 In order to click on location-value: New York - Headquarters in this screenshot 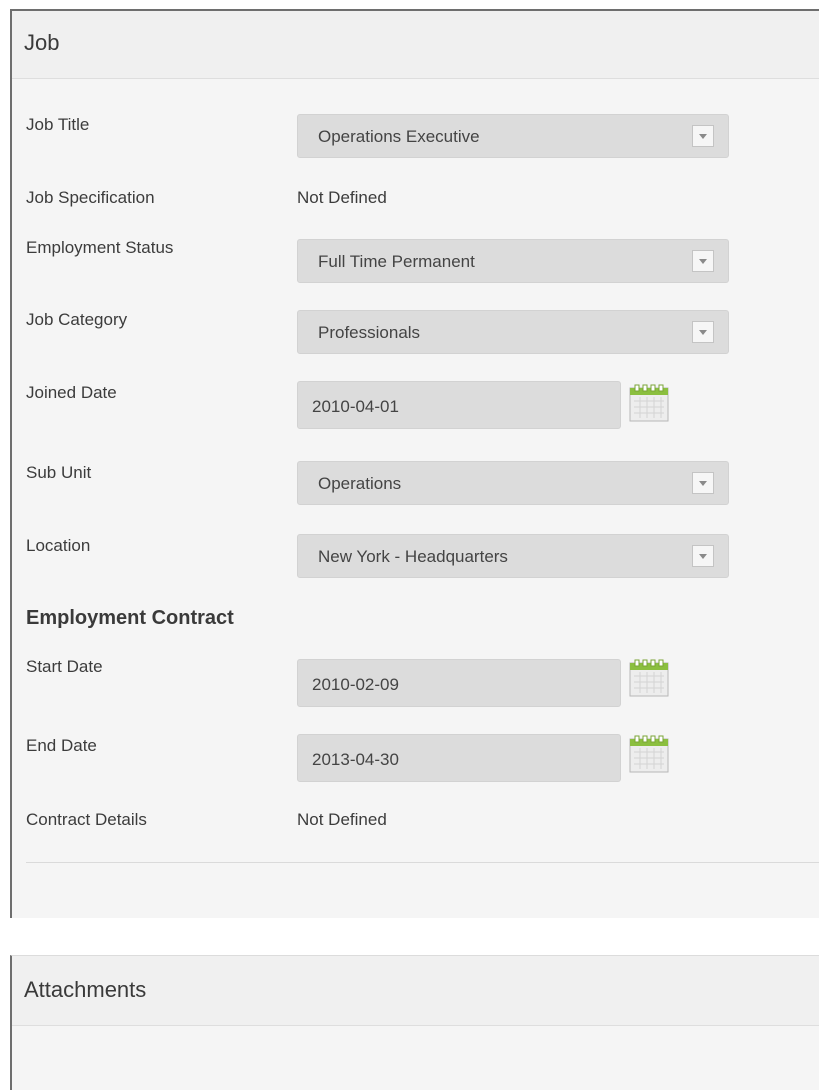, I will do `click(413, 556)`.